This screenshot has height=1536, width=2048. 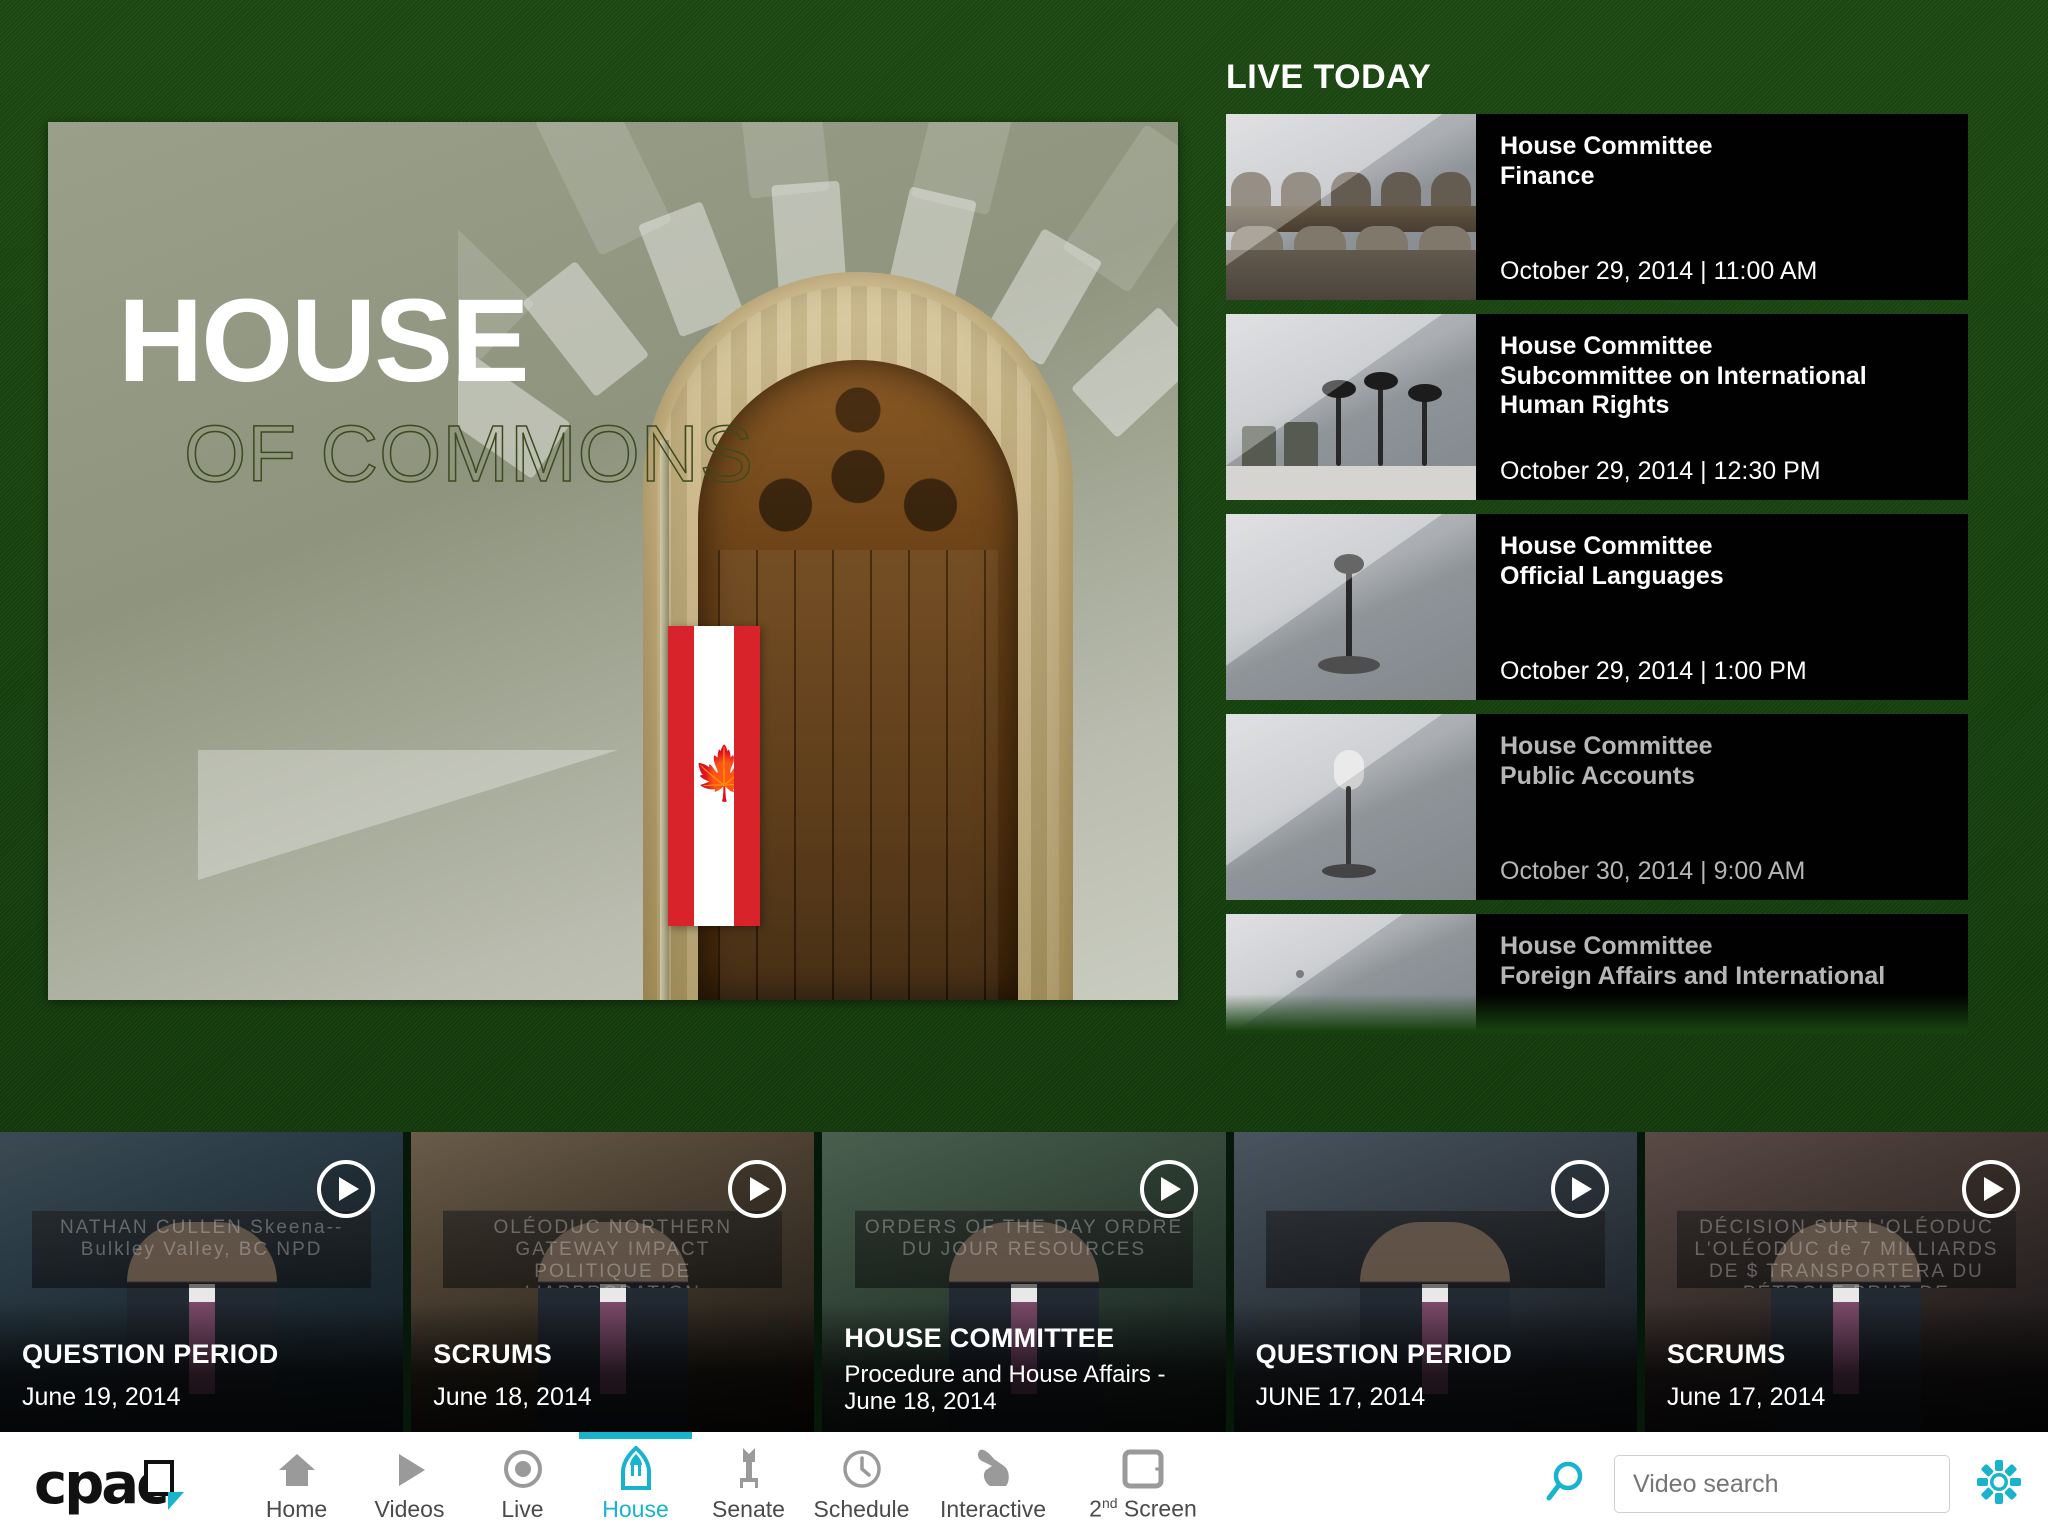 I want to click on hero-title: HOUSE OF COMMONS, so click(x=436, y=388).